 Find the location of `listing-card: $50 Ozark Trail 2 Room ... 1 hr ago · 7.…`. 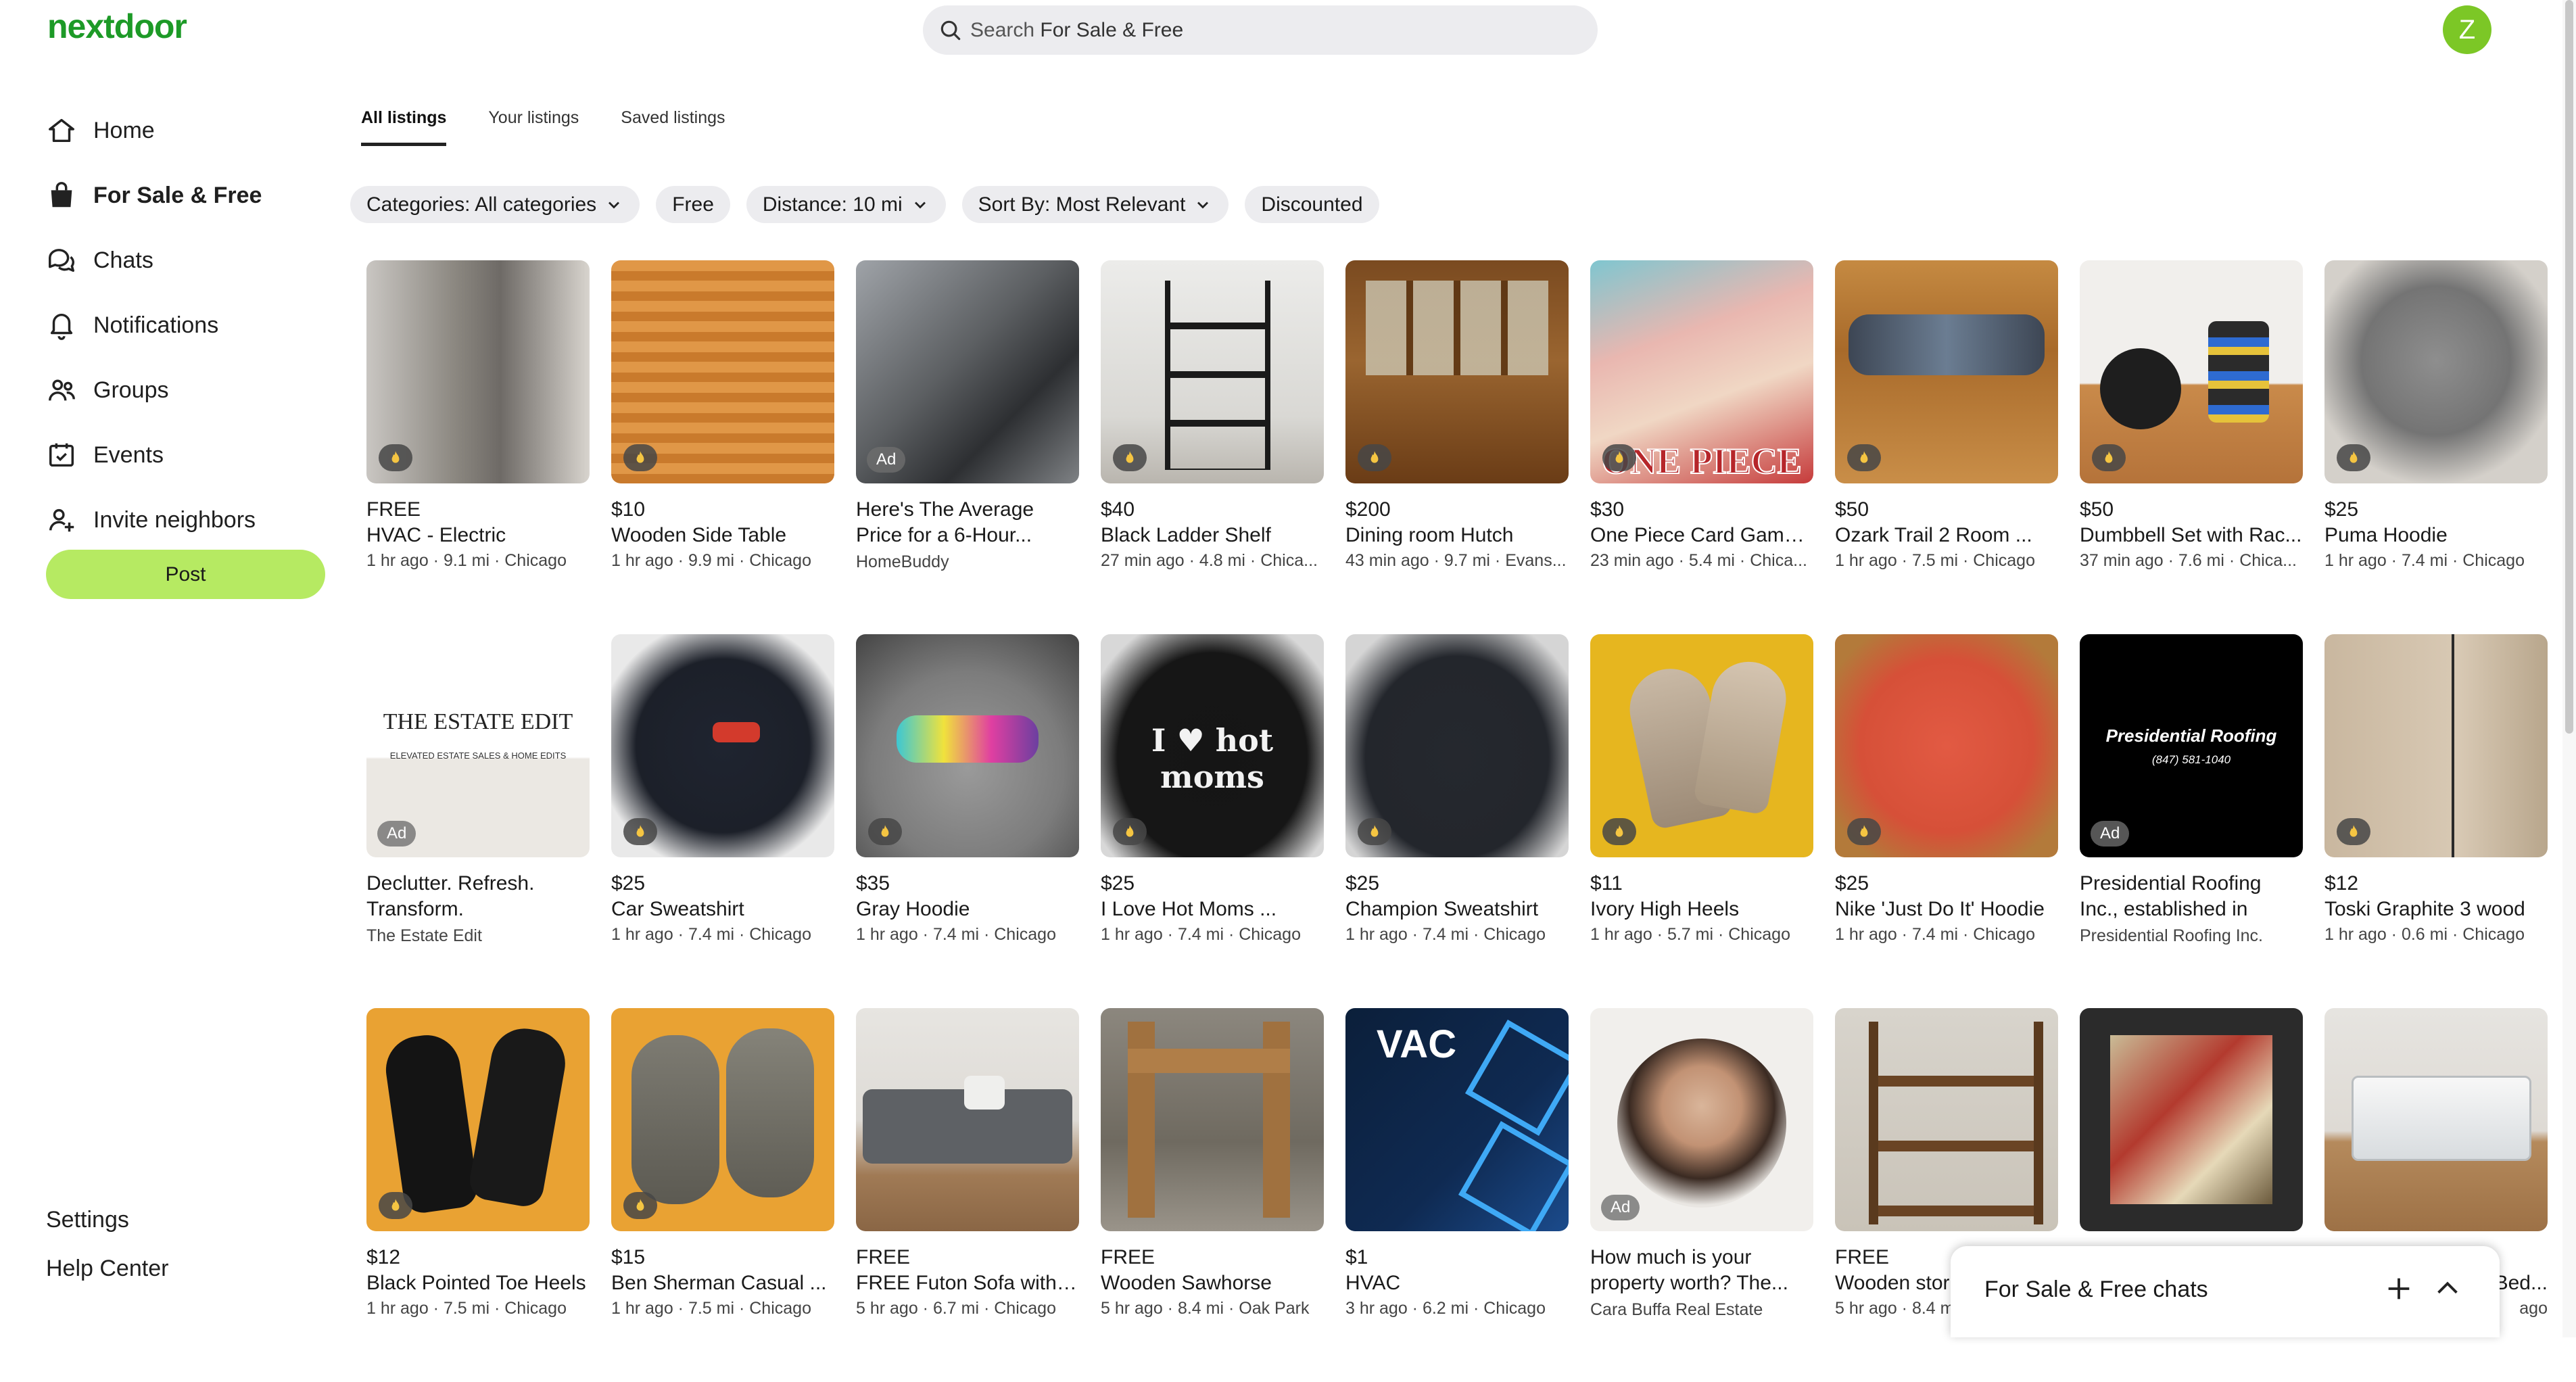

listing-card: $50 Ozark Trail 2 Room ... 1 hr ago · 7.… is located at coordinates (1946, 447).